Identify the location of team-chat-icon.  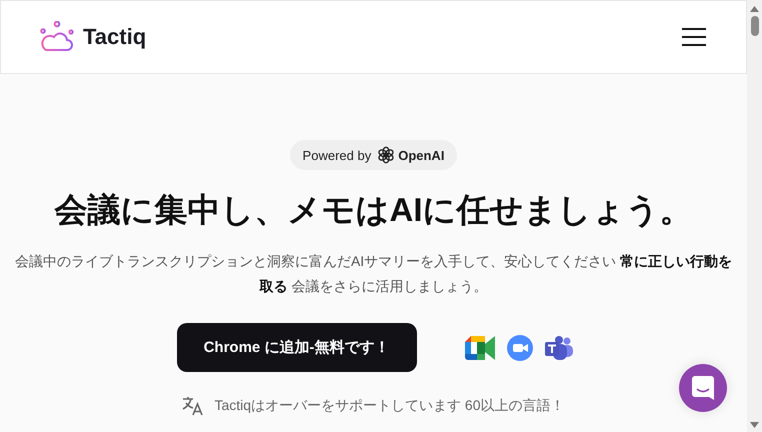
(558, 347).